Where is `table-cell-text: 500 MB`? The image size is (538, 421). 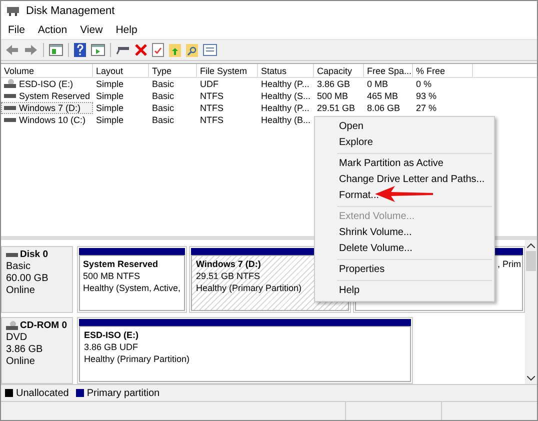
table-cell-text: 500 MB is located at coordinates (333, 96).